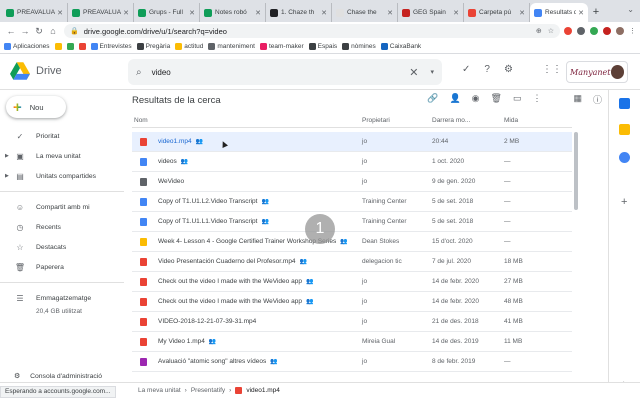 The height and width of the screenshot is (400, 640). Describe the element at coordinates (536, 99) in the screenshot. I see `more-actions-icon: ⋮` at that location.